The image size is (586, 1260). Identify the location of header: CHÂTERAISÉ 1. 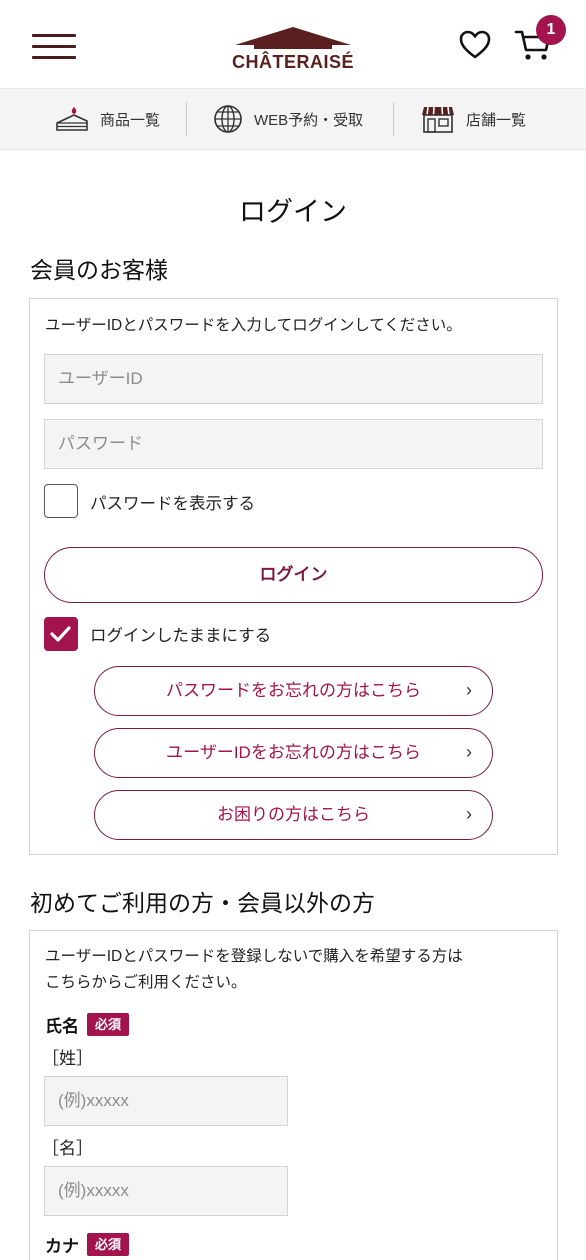
(293, 44).